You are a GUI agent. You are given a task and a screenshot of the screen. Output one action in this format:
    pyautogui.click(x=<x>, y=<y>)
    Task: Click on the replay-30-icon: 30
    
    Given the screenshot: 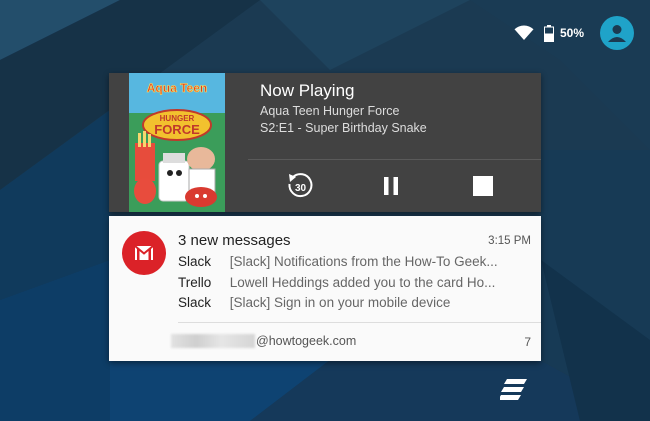 What is the action you would take?
    pyautogui.click(x=300, y=185)
    